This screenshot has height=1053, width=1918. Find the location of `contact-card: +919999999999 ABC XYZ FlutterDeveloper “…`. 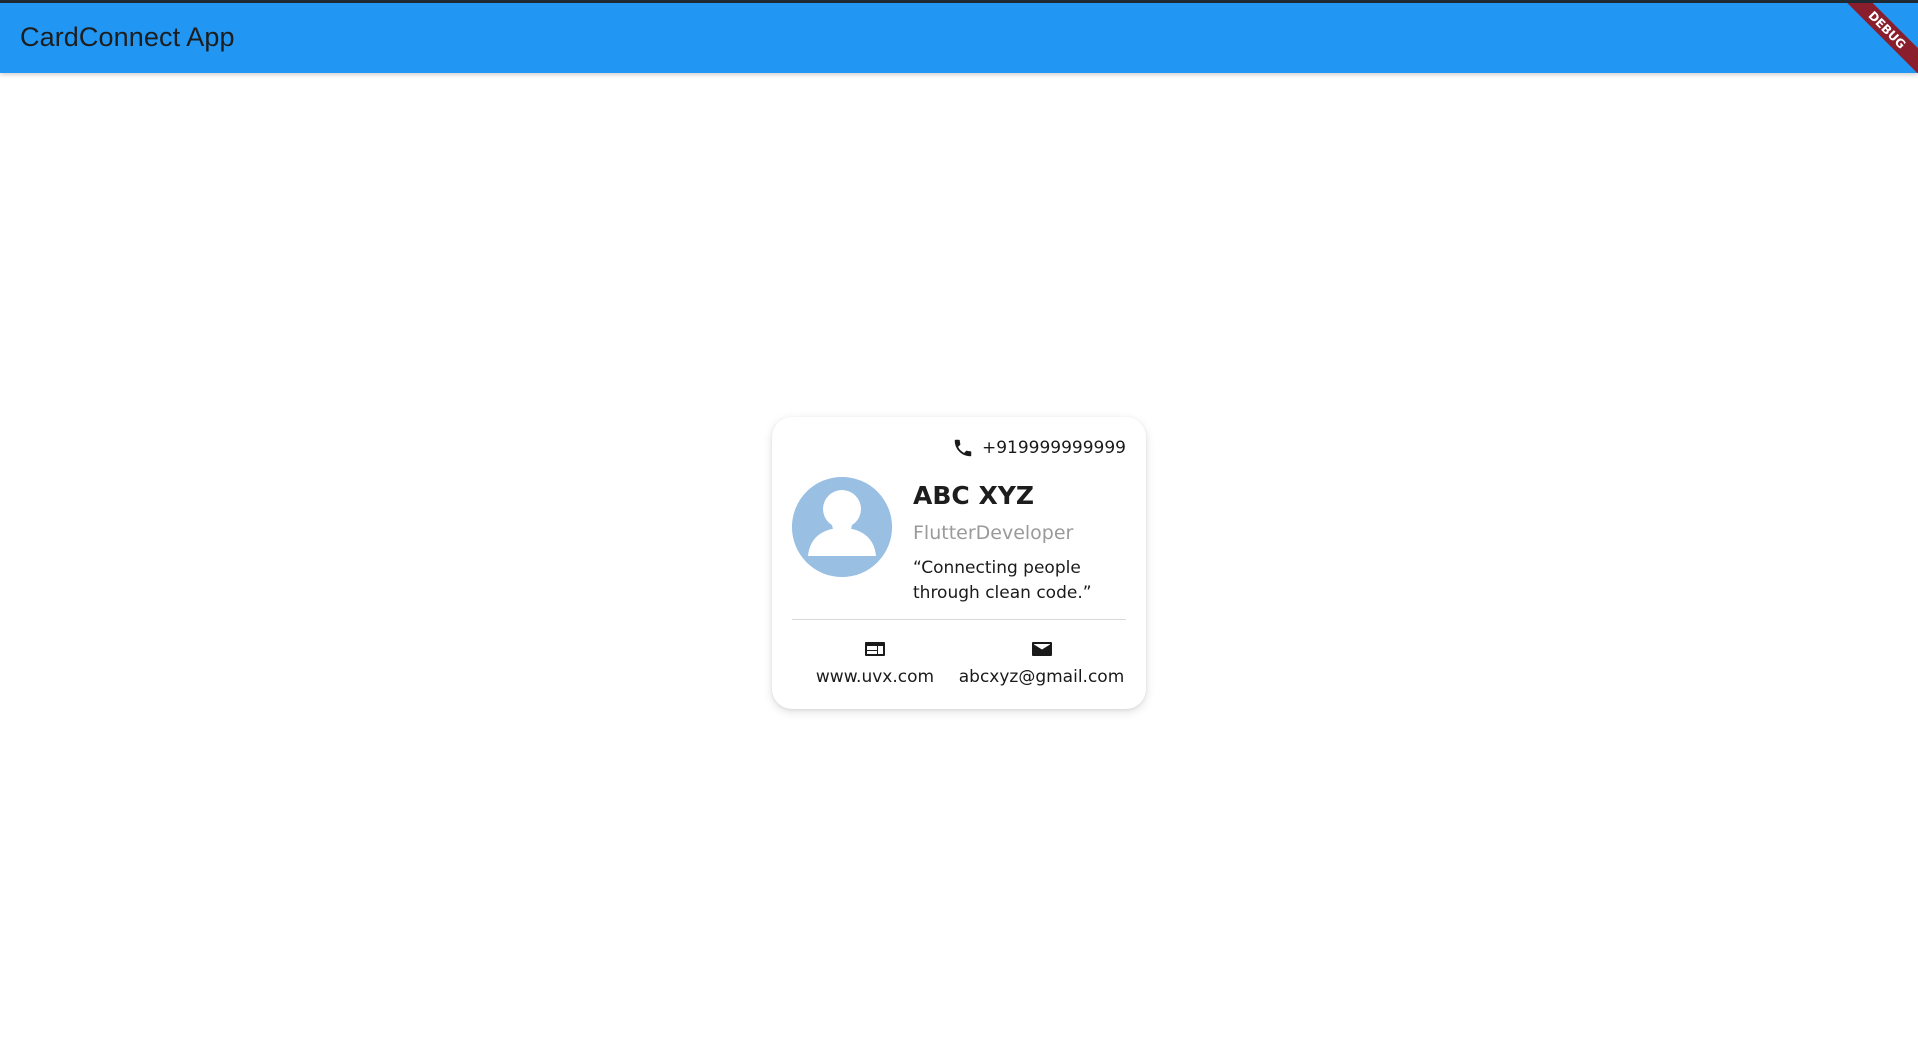

contact-card: +919999999999 ABC XYZ FlutterDeveloper “… is located at coordinates (959, 563).